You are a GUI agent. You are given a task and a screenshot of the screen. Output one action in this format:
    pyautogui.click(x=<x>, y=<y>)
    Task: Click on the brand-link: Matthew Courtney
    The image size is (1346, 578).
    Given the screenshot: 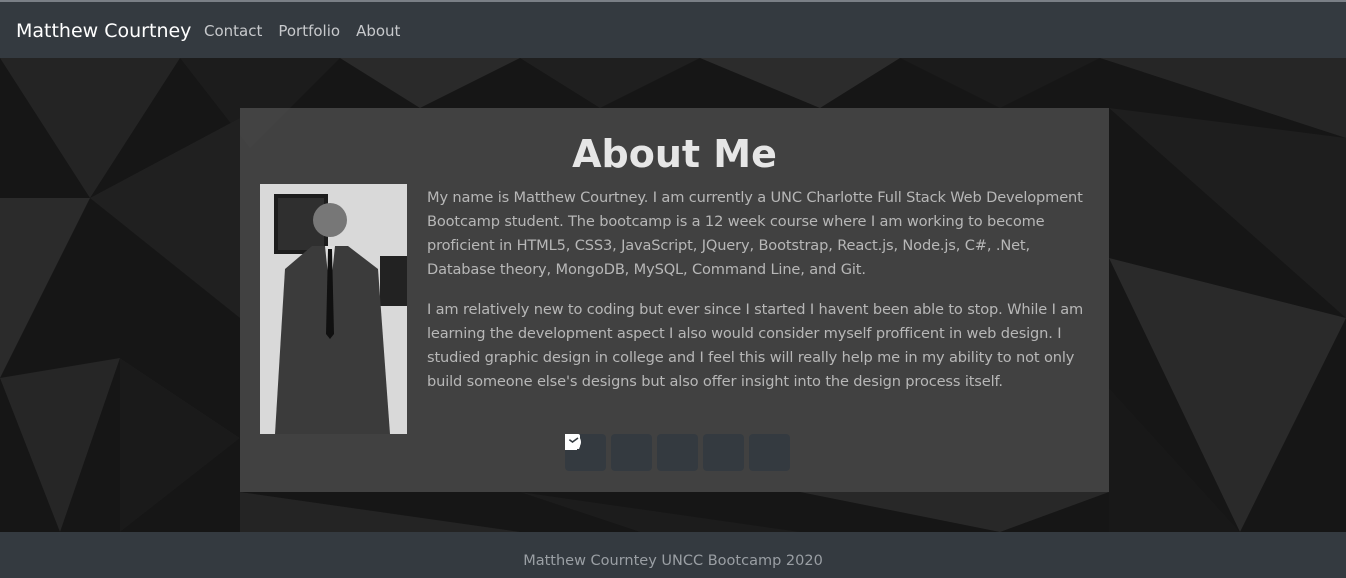 What is the action you would take?
    pyautogui.click(x=103, y=31)
    